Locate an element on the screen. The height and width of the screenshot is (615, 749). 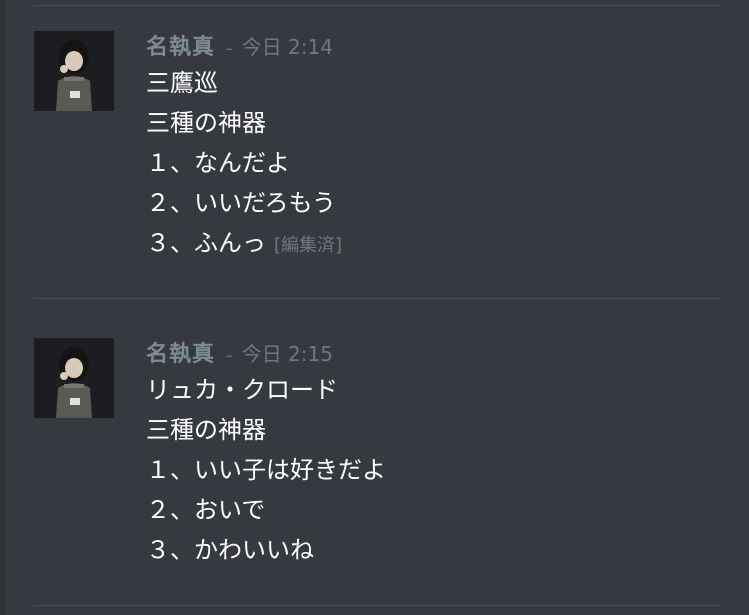
message-line: ２、おいで is located at coordinates (206, 510).